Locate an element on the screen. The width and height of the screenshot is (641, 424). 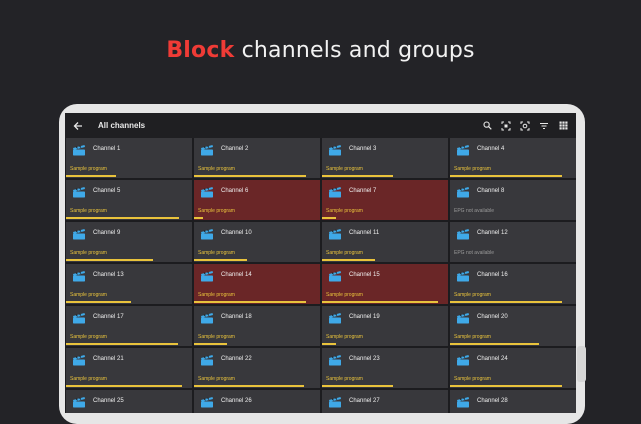
channel-name: Channel 15 is located at coordinates (364, 275).